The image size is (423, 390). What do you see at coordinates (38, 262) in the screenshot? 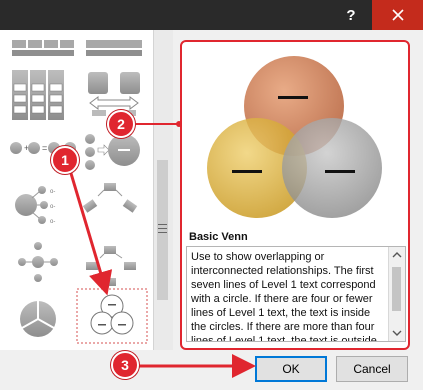
I see `layout-thumb-radial-plus` at bounding box center [38, 262].